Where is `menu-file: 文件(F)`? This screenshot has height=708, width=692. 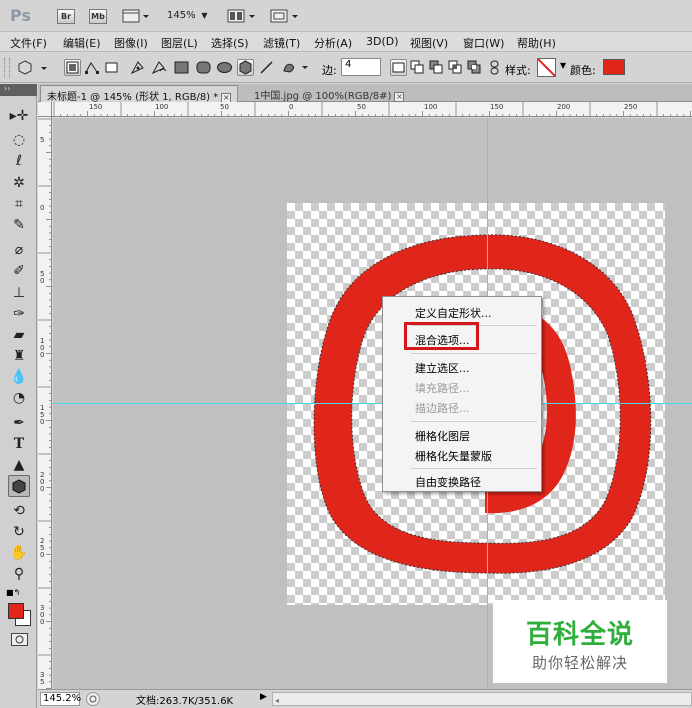
menu-file: 文件(F) is located at coordinates (28, 43).